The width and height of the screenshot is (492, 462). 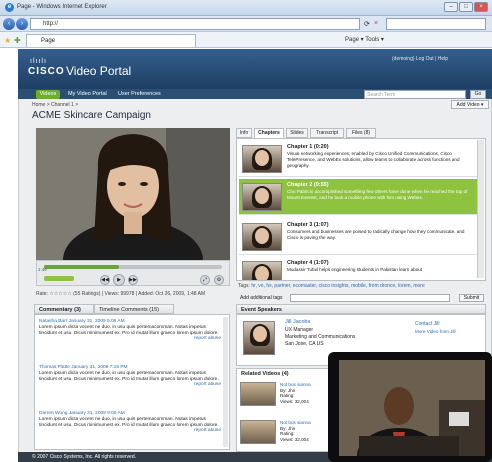 What do you see at coordinates (225, 382) in the screenshot?
I see `commentary-scrollbar` at bounding box center [225, 382].